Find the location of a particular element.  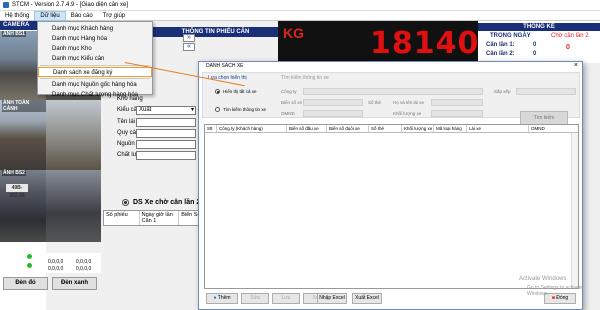

column-header: Lái xe is located at coordinates (498, 128).